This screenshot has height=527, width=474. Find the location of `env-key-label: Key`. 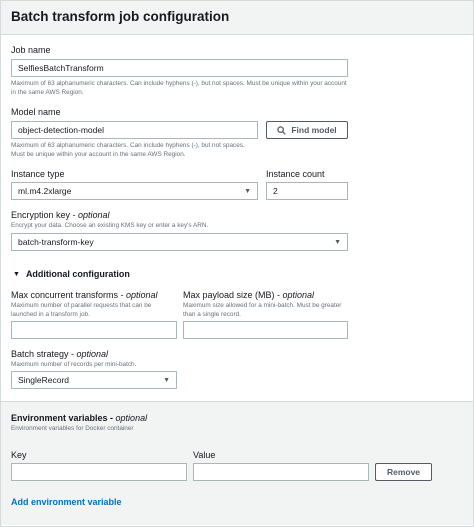

env-key-label: Key is located at coordinates (19, 455).